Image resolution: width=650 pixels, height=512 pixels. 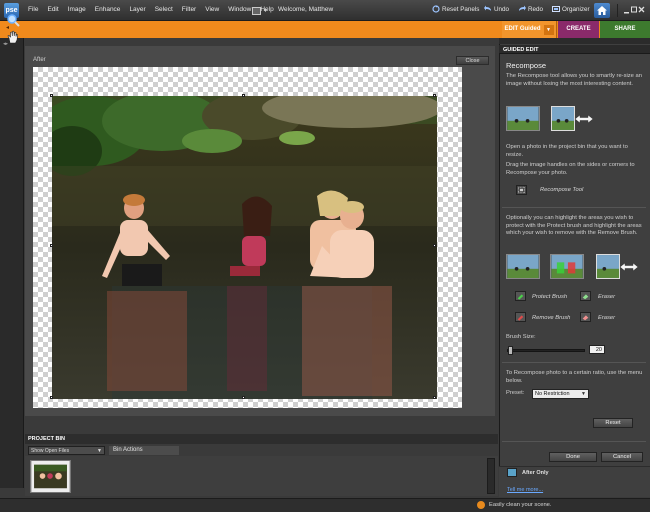 I want to click on home-icon, so click(x=602, y=10).